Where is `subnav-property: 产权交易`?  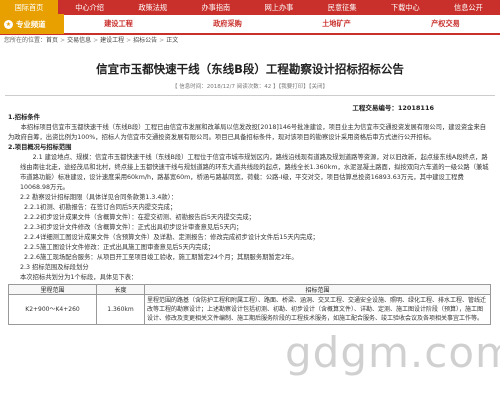 subnav-property: 产权交易 is located at coordinates (445, 24).